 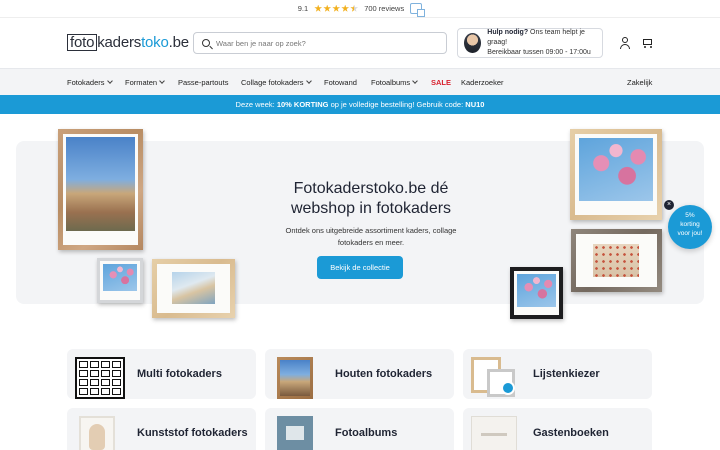 I want to click on category-label: Kunststof fotokaders, so click(x=192, y=433).